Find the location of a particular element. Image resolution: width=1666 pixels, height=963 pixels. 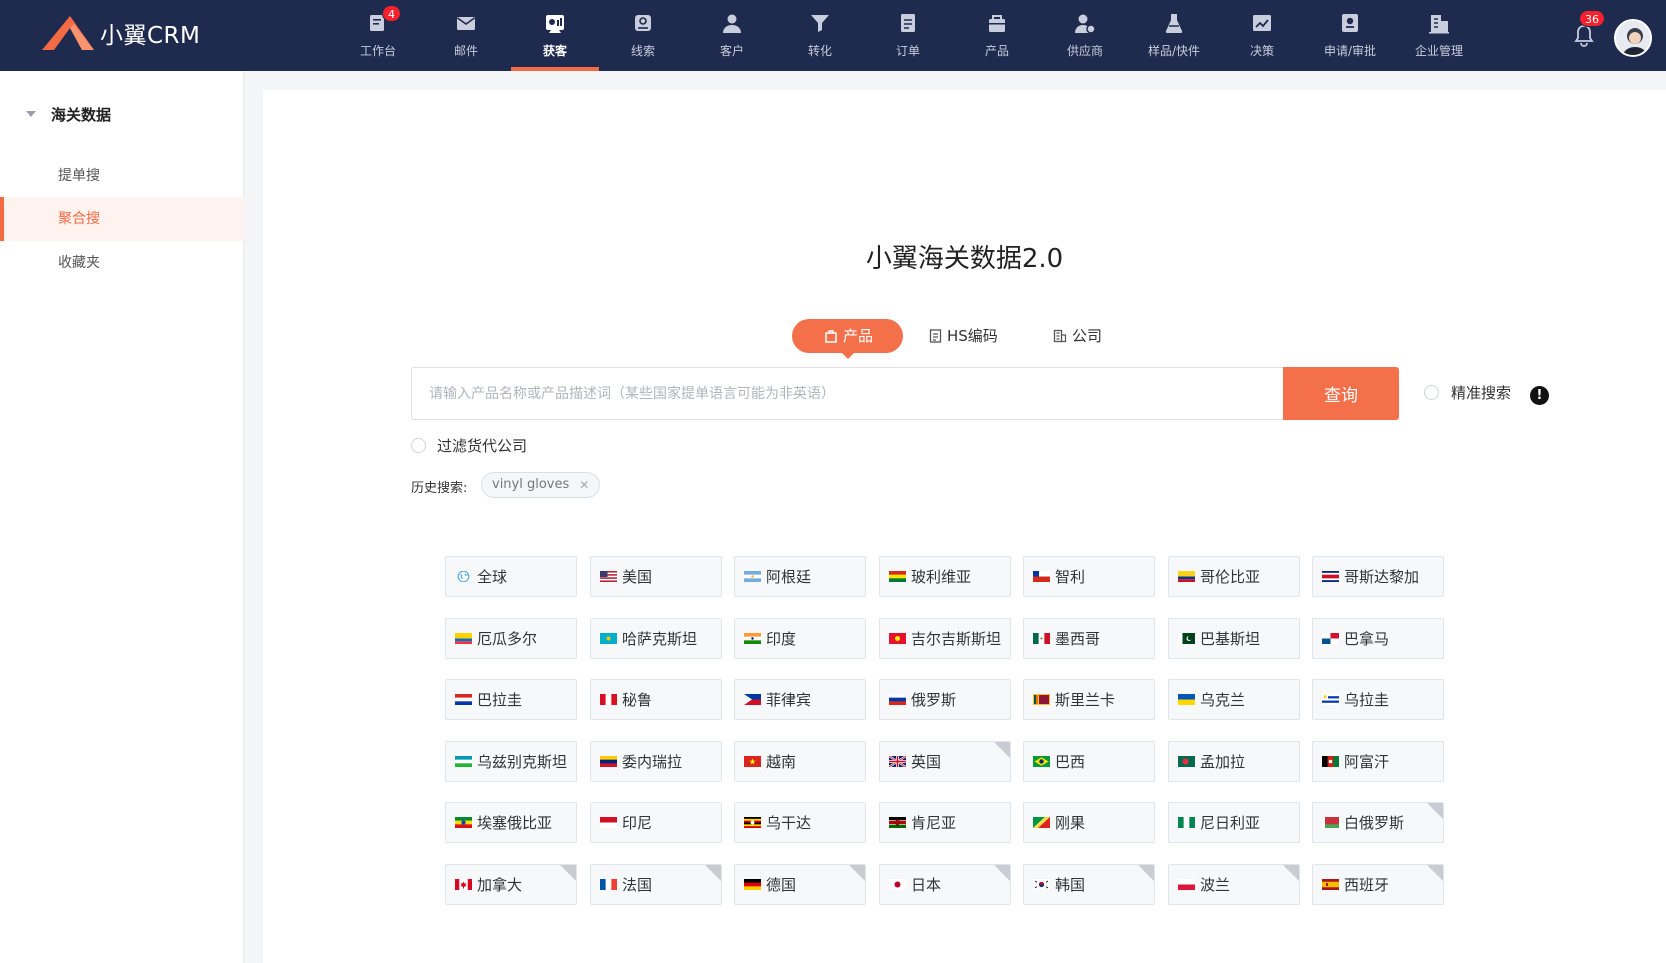

sidebar-group-customs-data: 海关数据 is located at coordinates (122, 114).